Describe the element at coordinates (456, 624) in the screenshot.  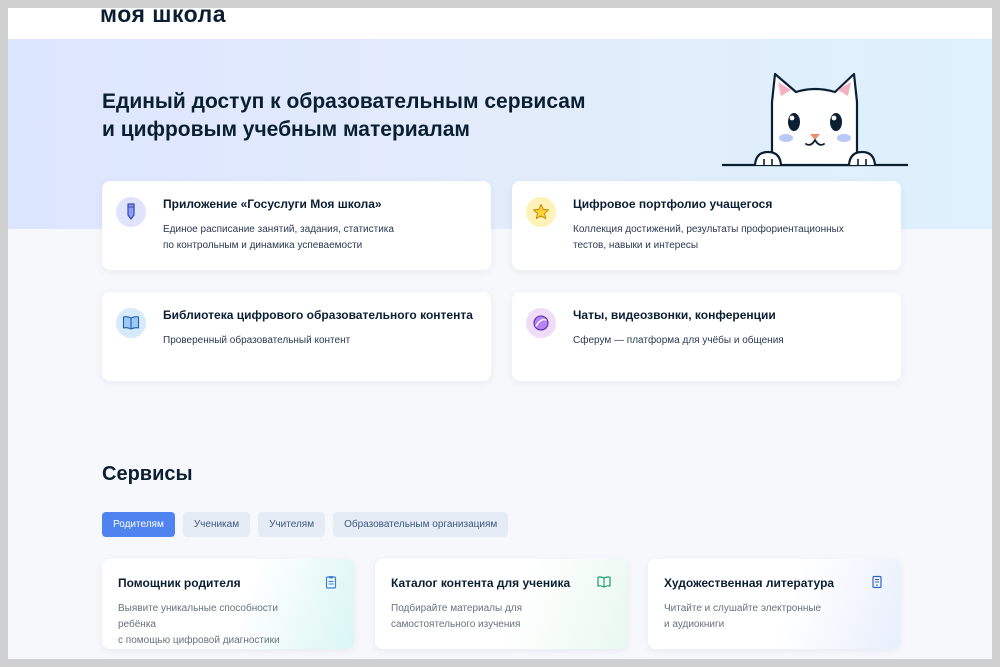
I see `service-description-line-2: самостоятельного изучения` at that location.